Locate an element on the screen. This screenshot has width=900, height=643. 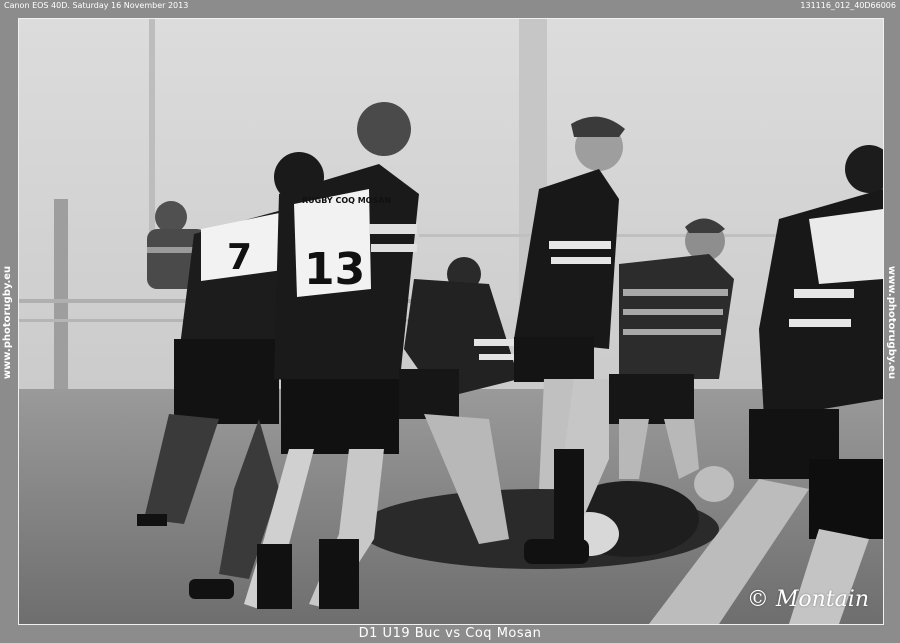
right-watermark-url: www.photorugby.eu is located at coordinates (892, 322).